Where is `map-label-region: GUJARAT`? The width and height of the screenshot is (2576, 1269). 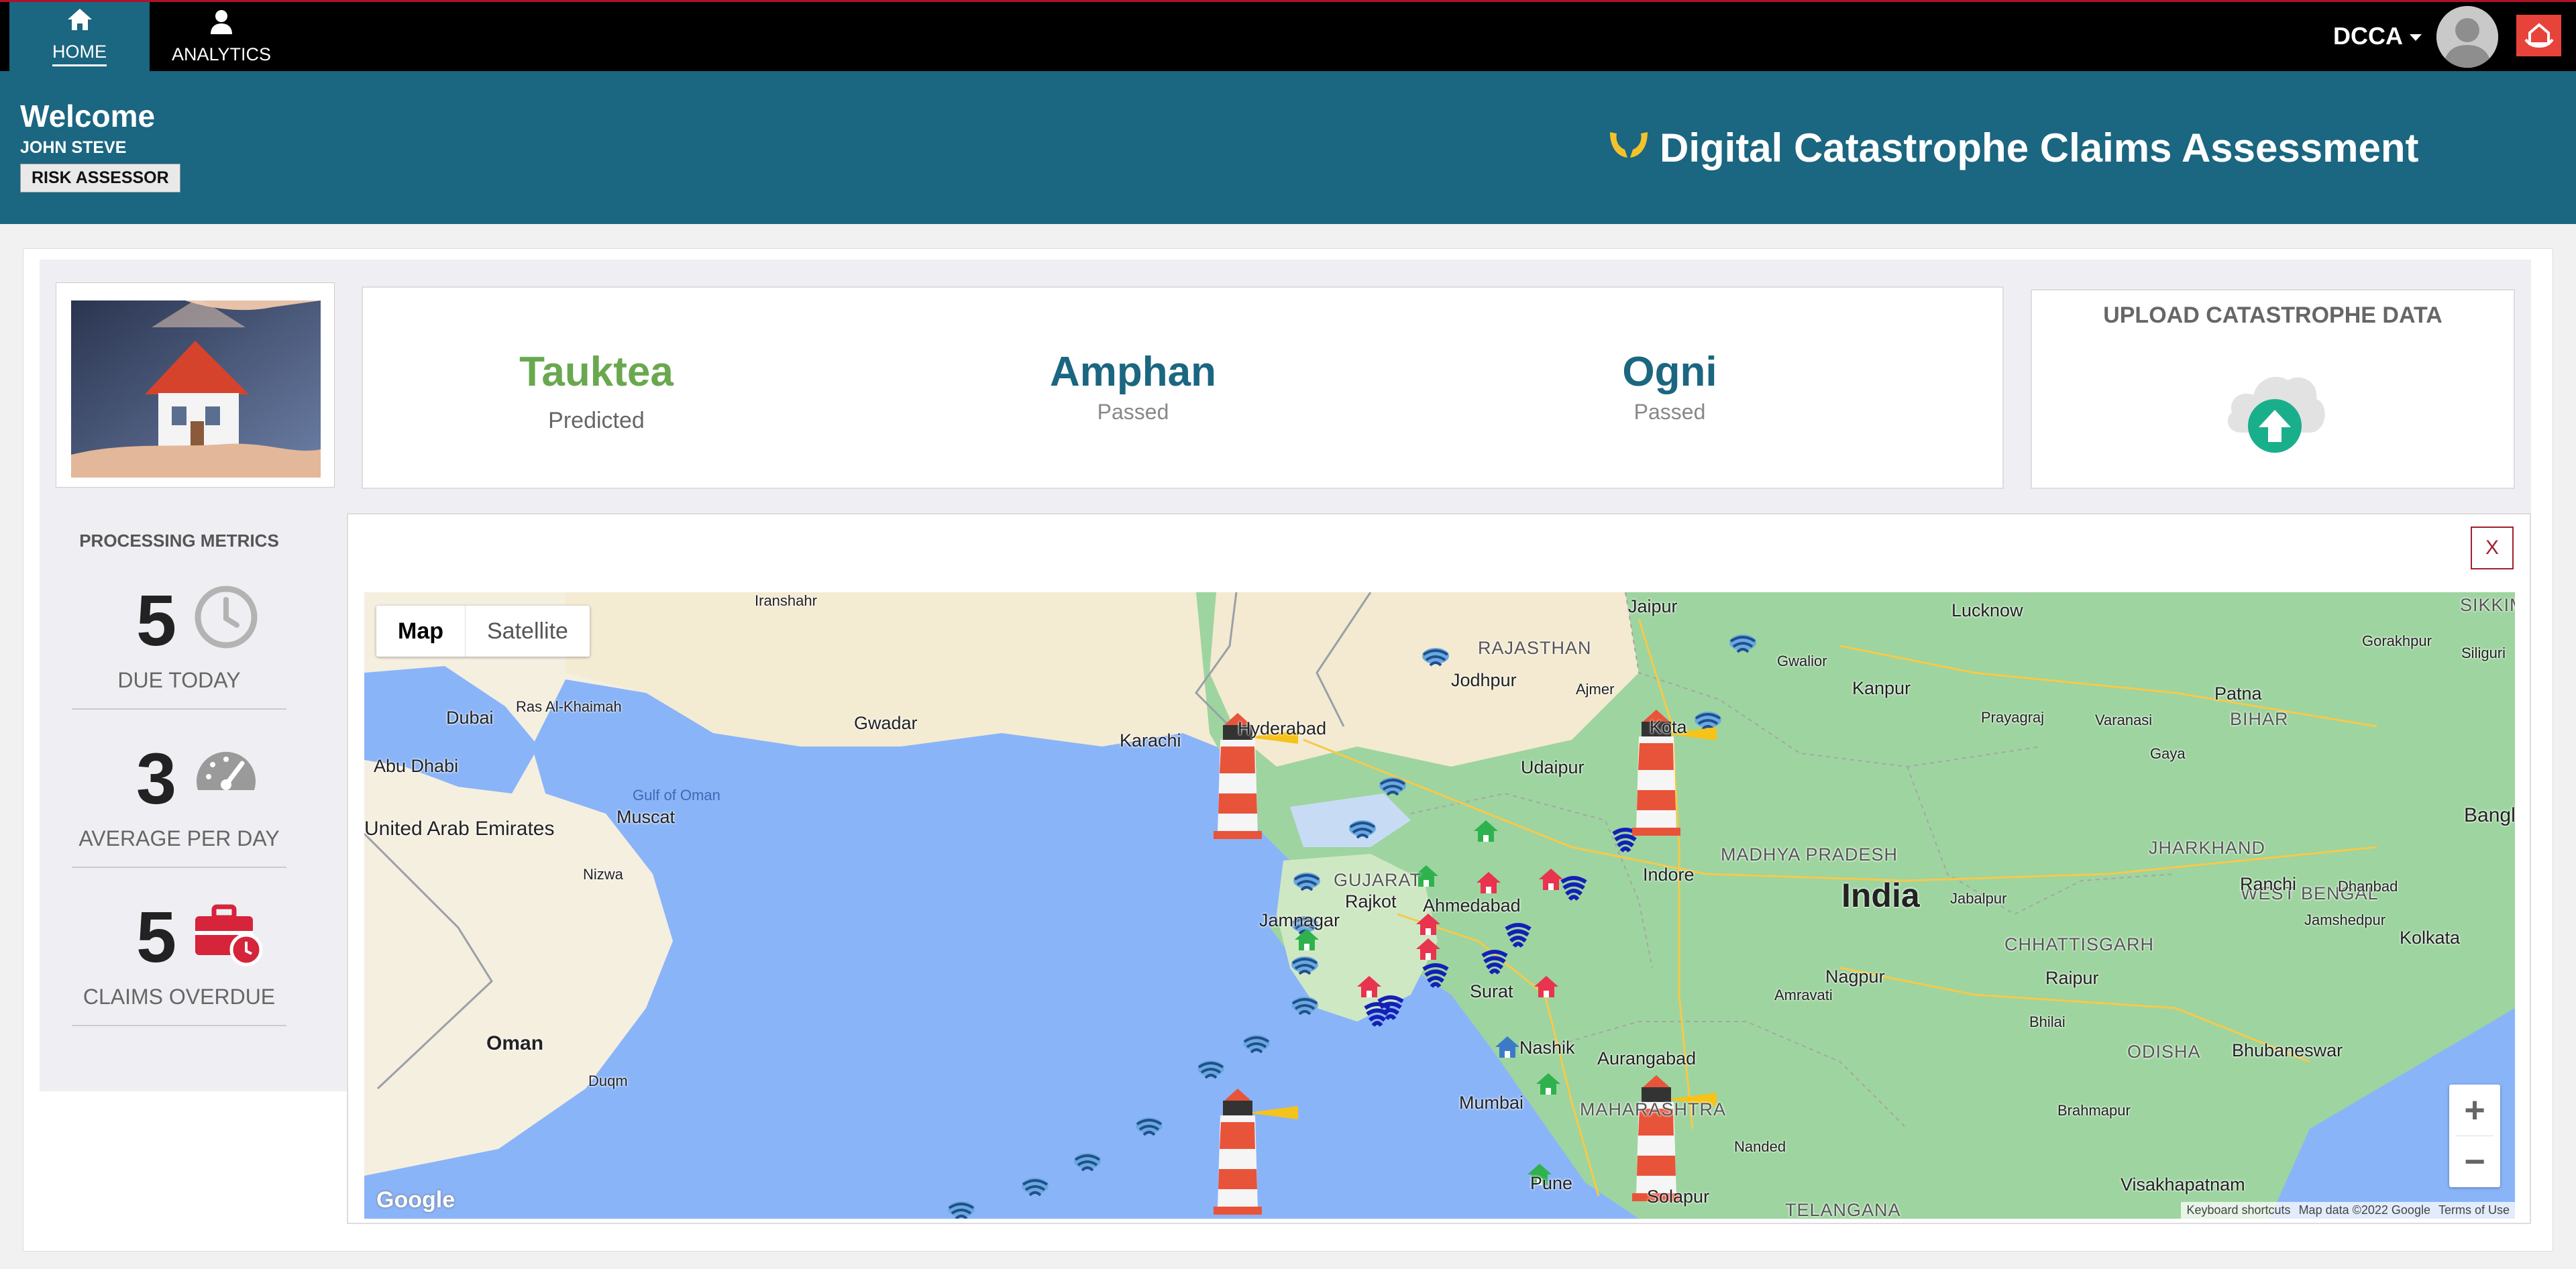
map-label-region: GUJARAT is located at coordinates (1378, 880).